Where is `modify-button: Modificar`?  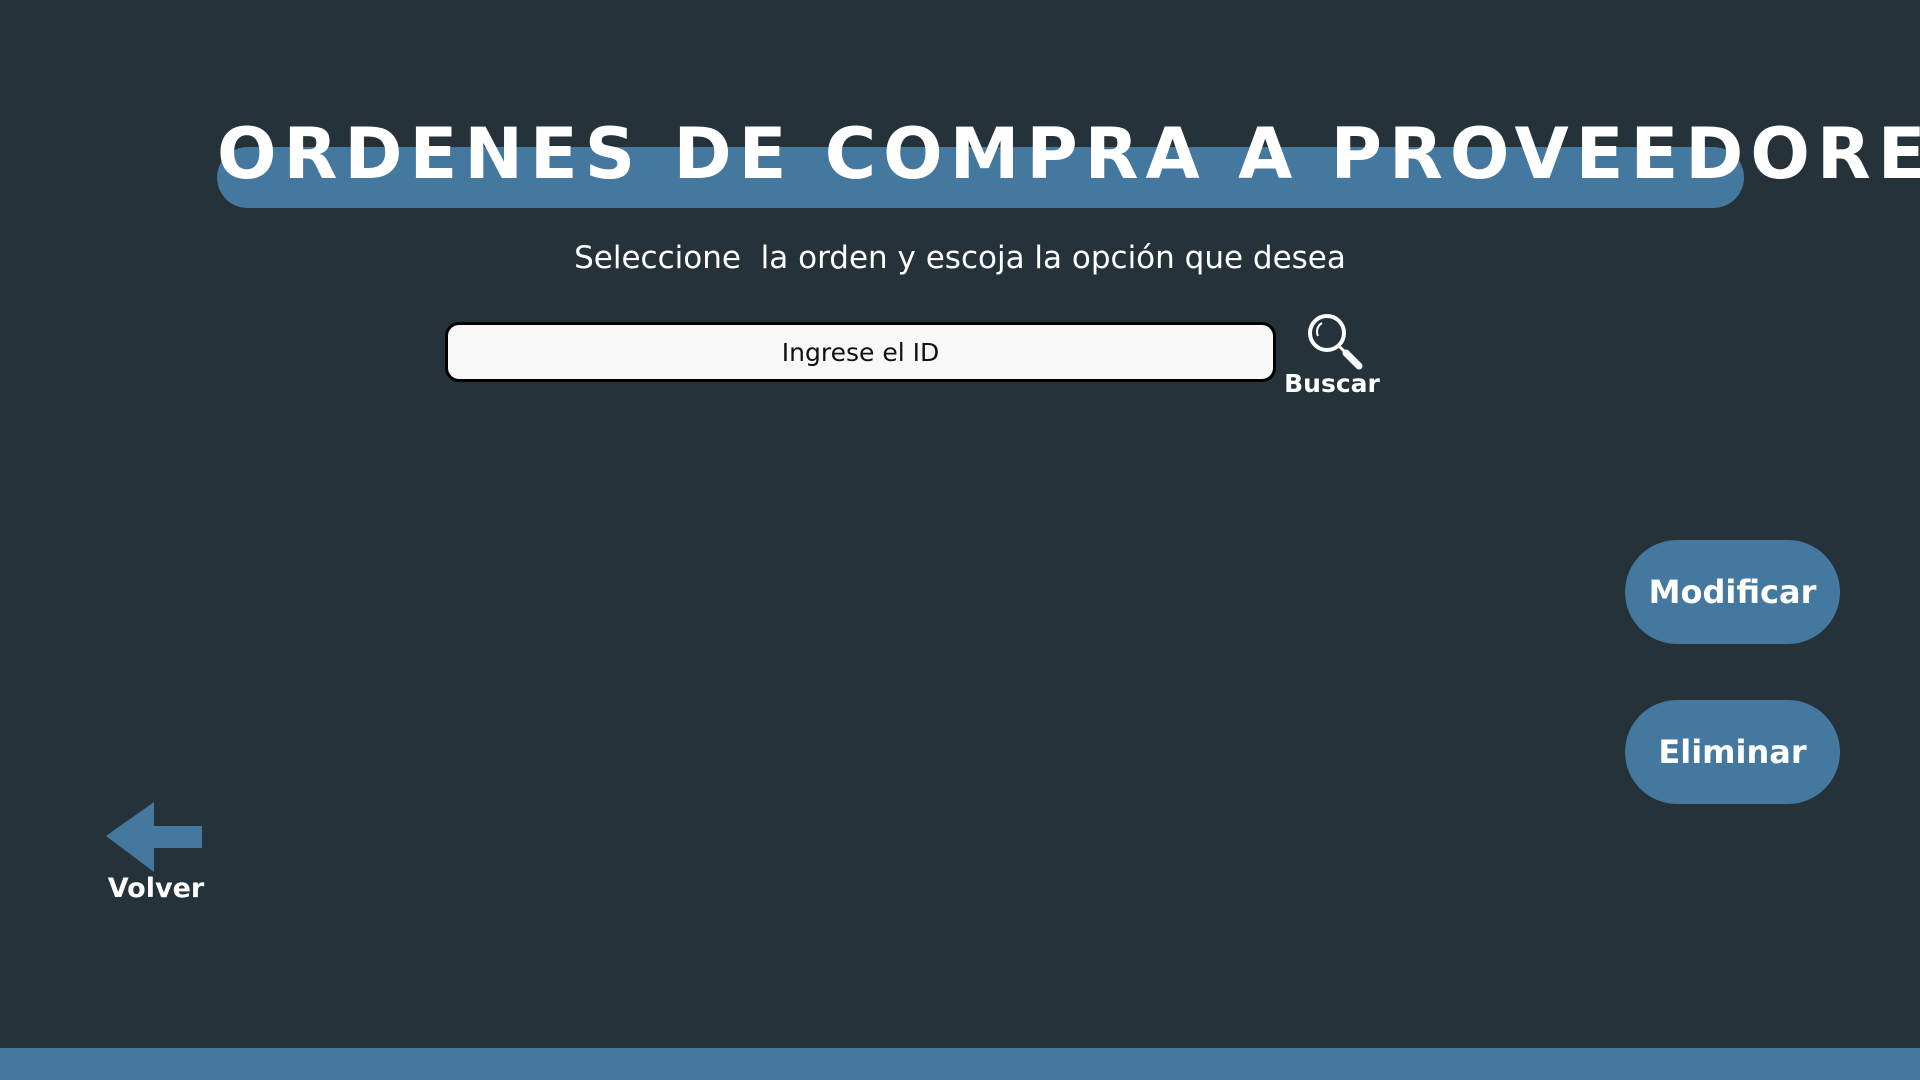
modify-button: Modificar is located at coordinates (1732, 592).